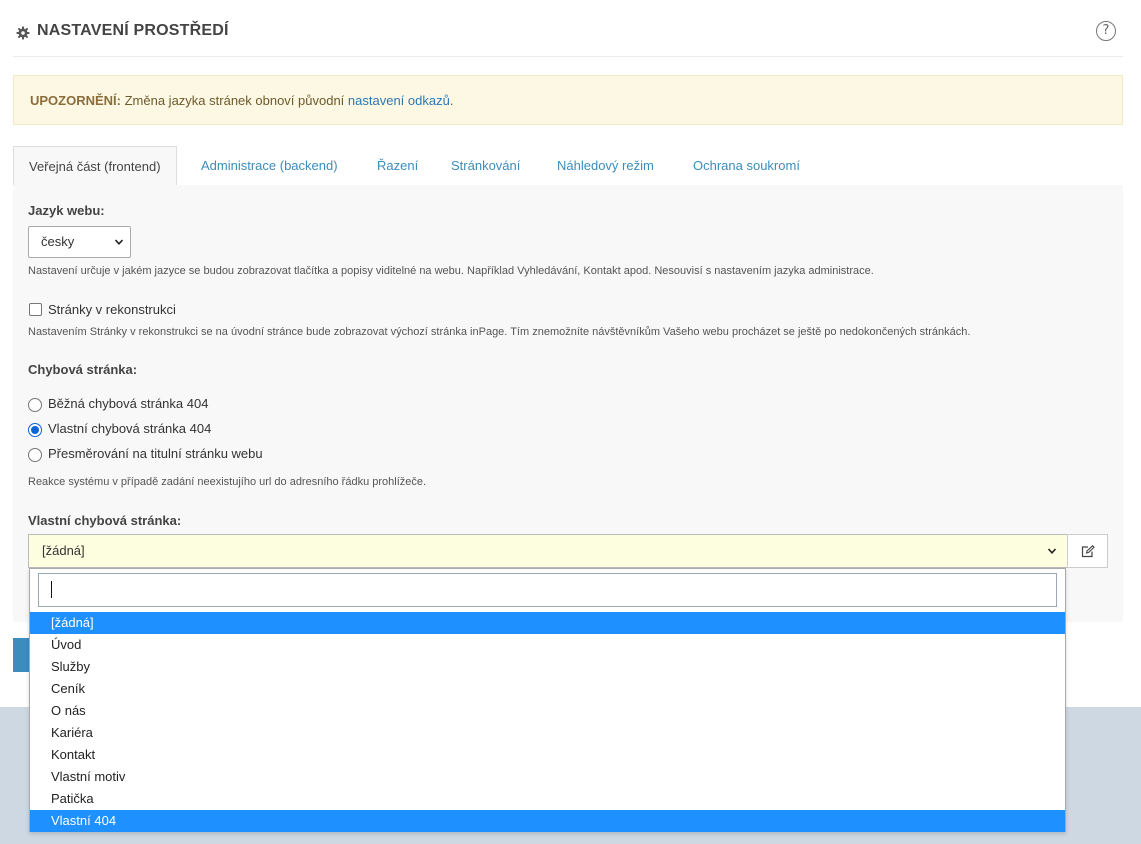 Image resolution: width=1141 pixels, height=844 pixels. What do you see at coordinates (547, 689) in the screenshot?
I see `dropdown-option: Ceník` at bounding box center [547, 689].